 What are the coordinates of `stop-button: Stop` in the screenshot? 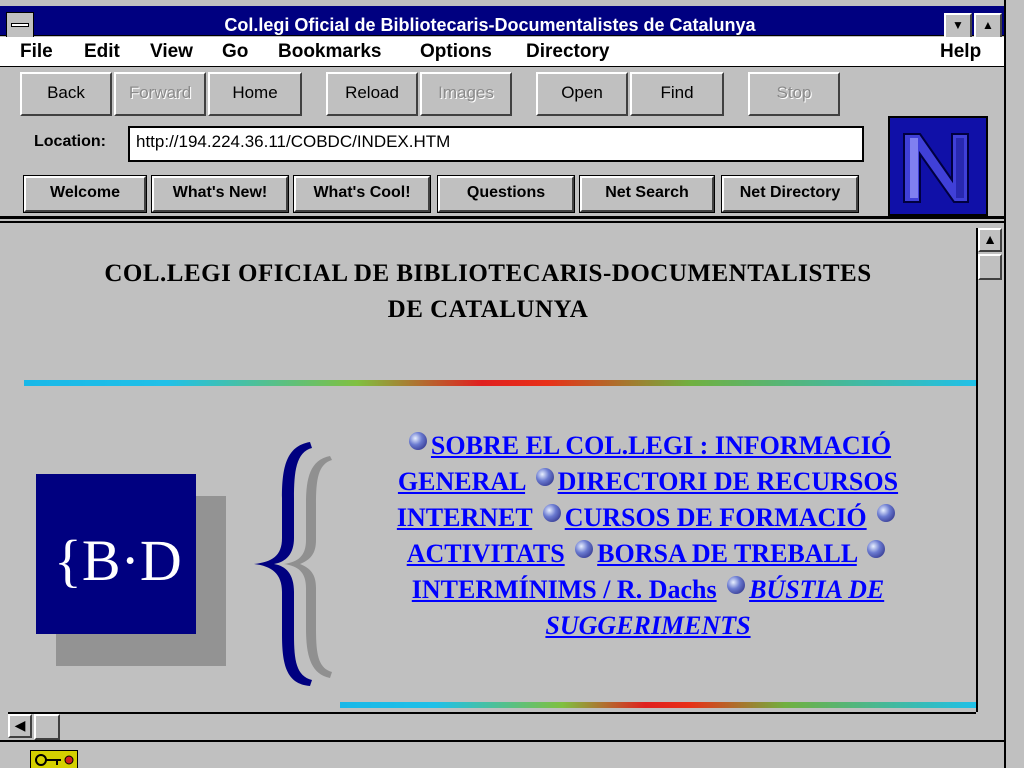 It's located at (794, 94).